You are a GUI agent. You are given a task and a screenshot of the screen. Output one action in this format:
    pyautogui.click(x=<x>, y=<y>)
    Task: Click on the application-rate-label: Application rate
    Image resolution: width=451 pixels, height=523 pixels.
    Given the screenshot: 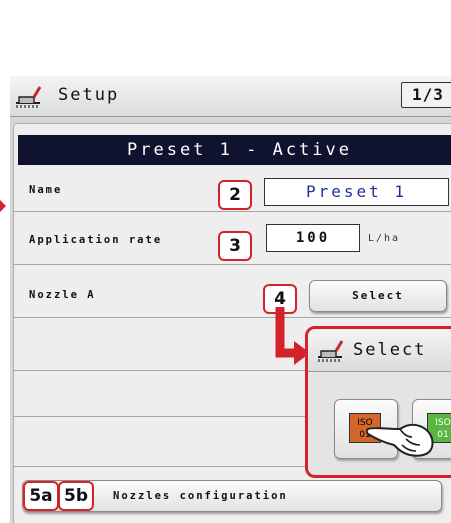 What is the action you would take?
    pyautogui.click(x=96, y=240)
    